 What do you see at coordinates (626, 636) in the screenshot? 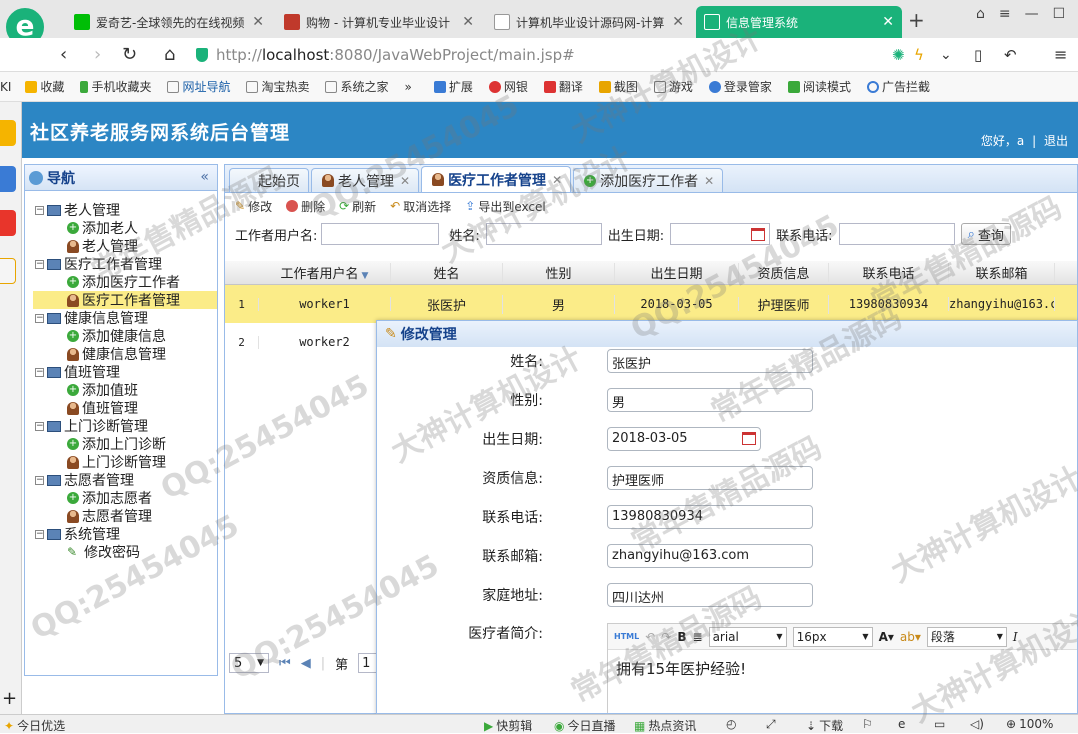
I see `html-source-button: HTML` at bounding box center [626, 636].